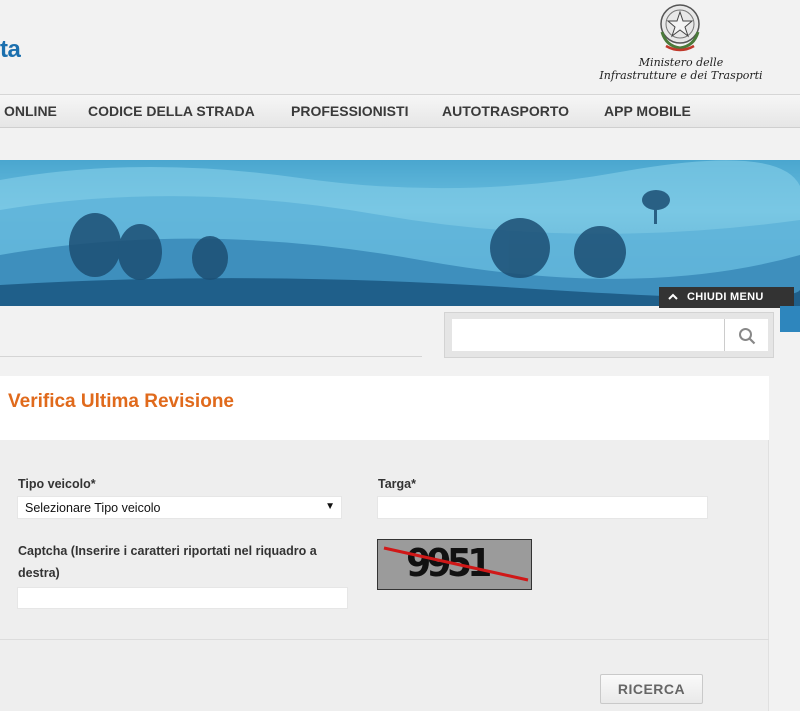 The image size is (800, 711). Describe the element at coordinates (651, 689) in the screenshot. I see `search-submit-button: RICERCA` at that location.